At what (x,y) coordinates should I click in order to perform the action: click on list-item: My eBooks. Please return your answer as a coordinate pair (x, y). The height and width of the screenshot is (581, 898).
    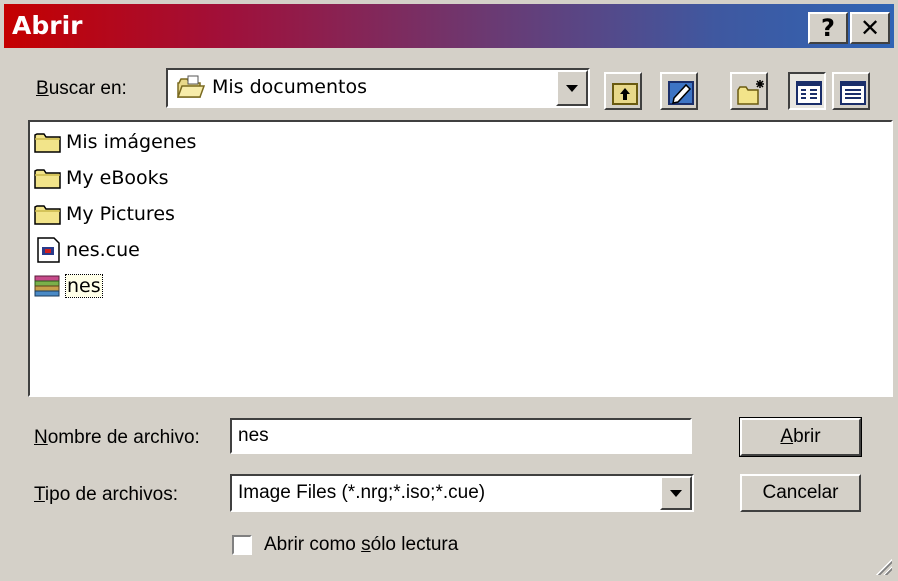
    Looking at the image, I should click on (101, 178).